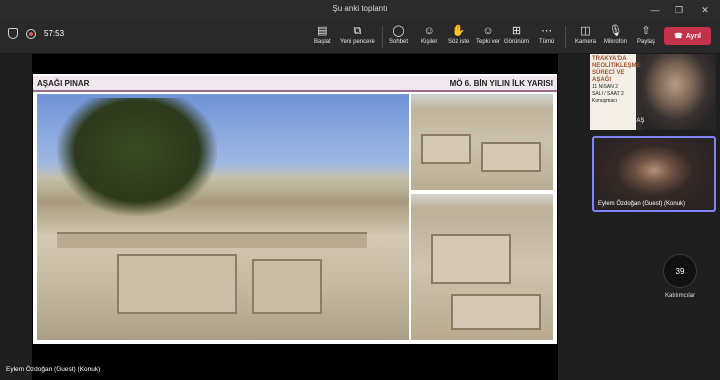 Image resolution: width=720 pixels, height=380 pixels. Describe the element at coordinates (322, 31) in the screenshot. I see `start-icon: ▤` at that location.